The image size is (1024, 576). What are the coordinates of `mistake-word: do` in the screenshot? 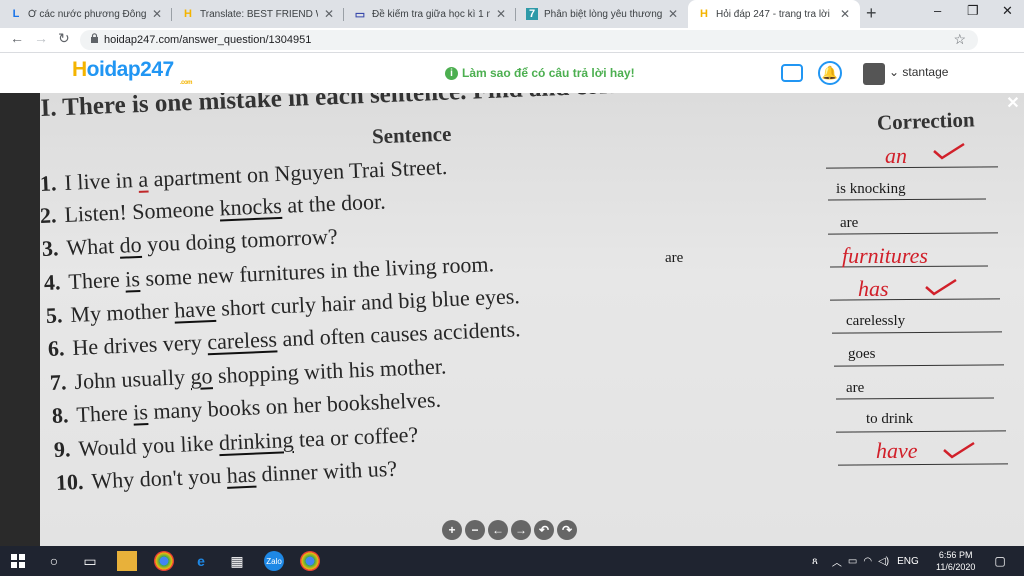 It's located at (131, 244).